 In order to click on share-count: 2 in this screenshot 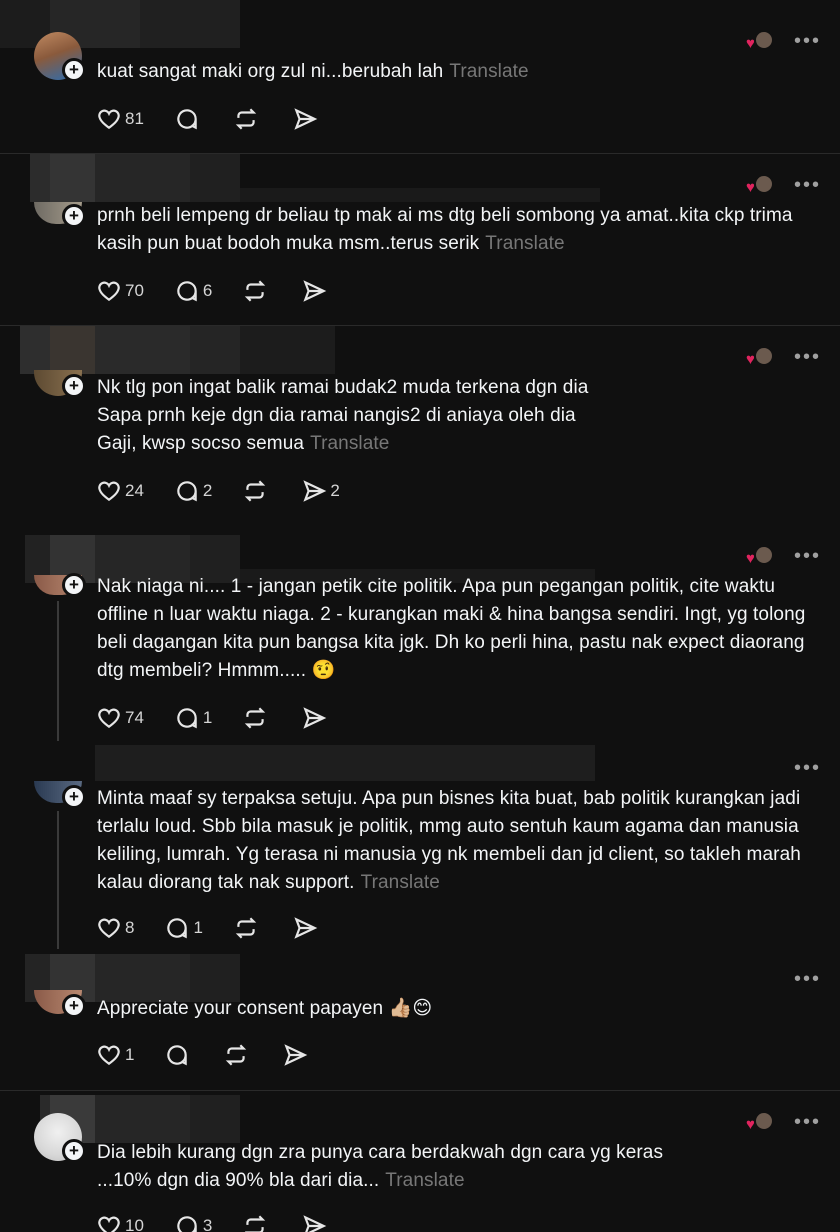, I will do `click(335, 490)`.